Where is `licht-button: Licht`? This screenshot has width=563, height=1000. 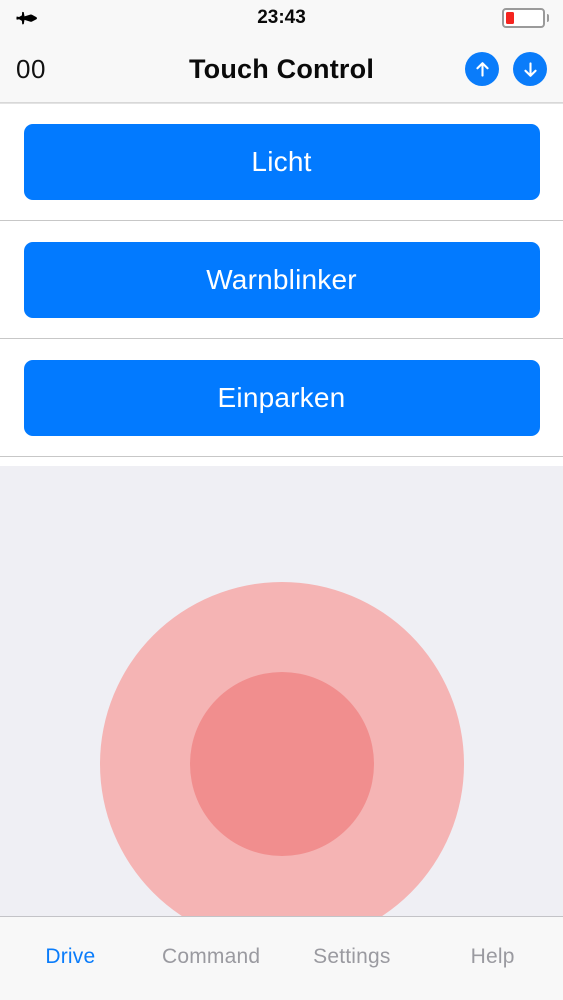
licht-button: Licht is located at coordinates (281, 162).